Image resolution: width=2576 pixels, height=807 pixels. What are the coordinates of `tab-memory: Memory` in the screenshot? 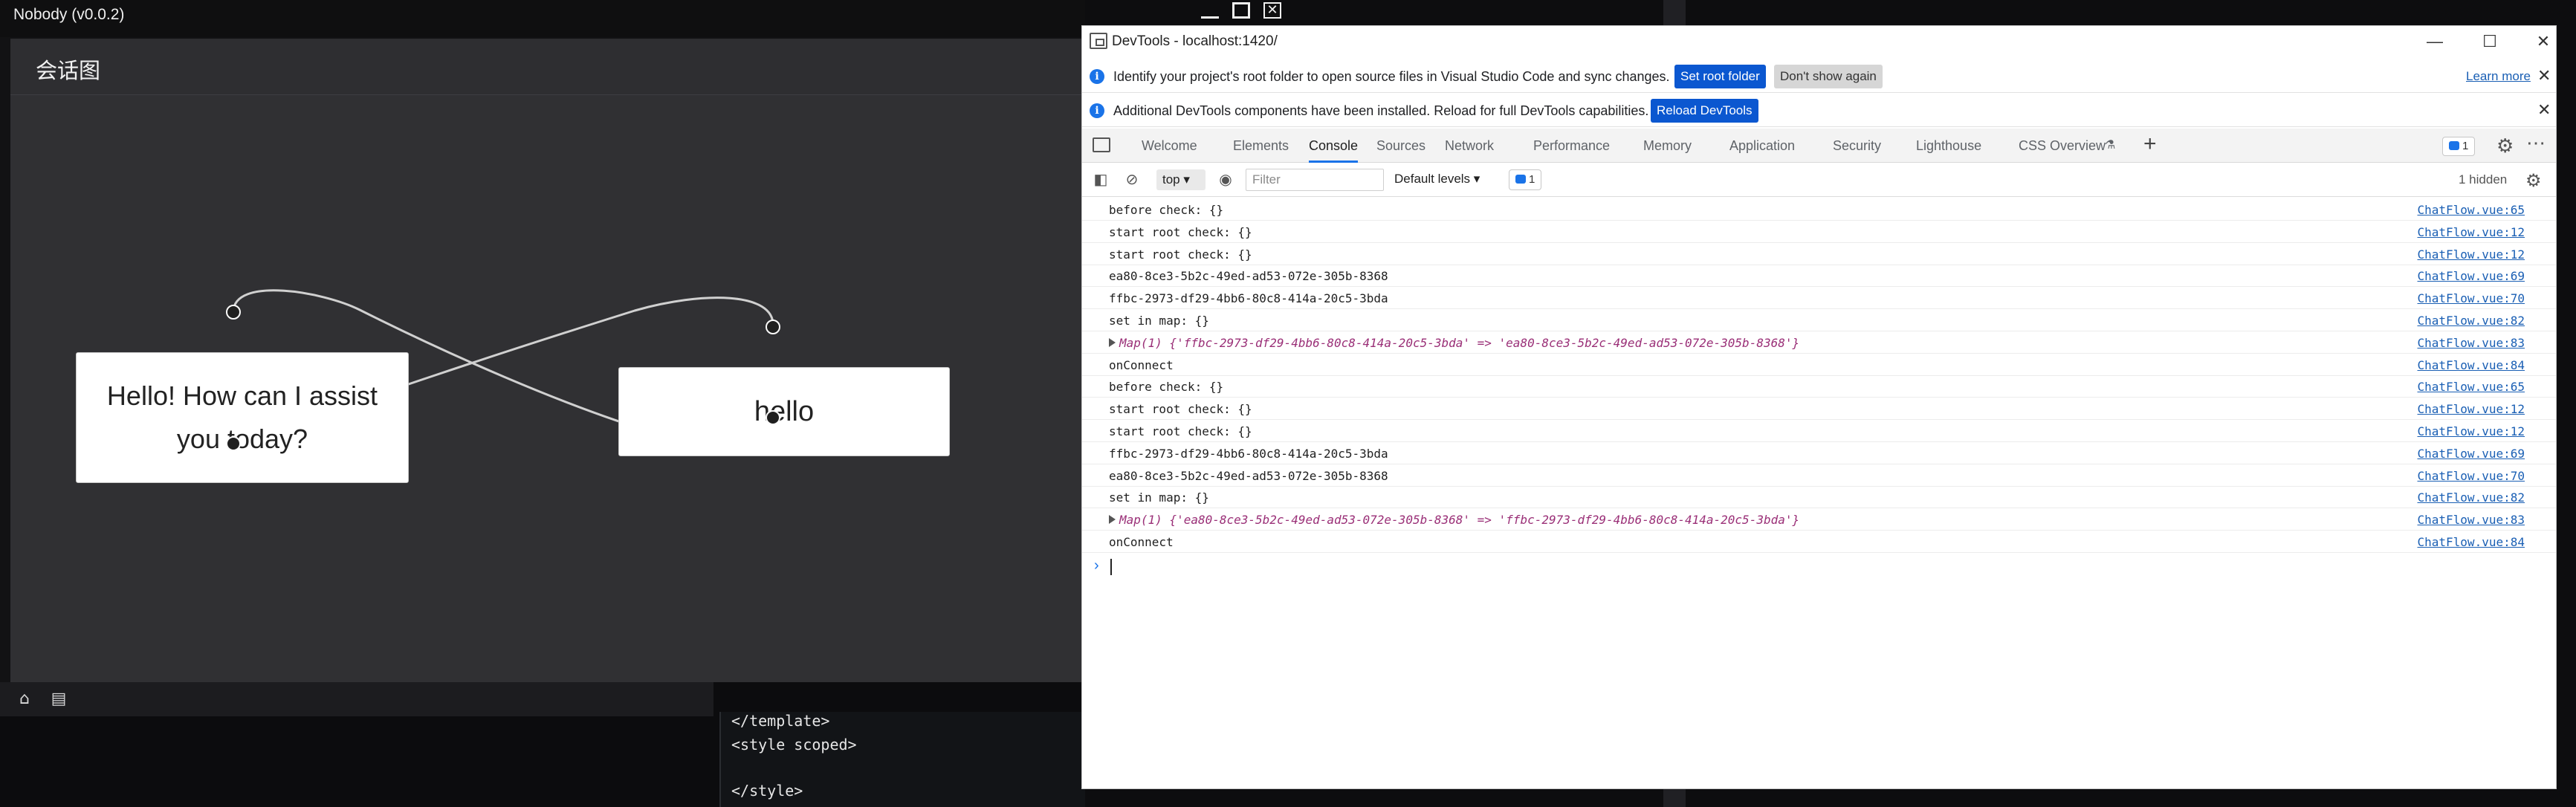 It's located at (1668, 146).